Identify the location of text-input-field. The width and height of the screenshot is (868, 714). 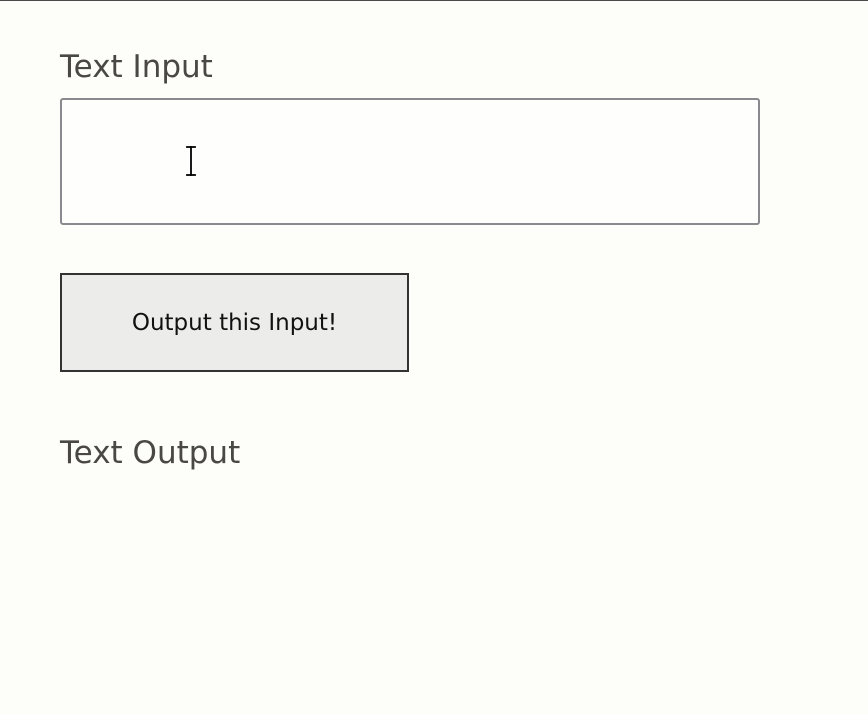
(410, 161).